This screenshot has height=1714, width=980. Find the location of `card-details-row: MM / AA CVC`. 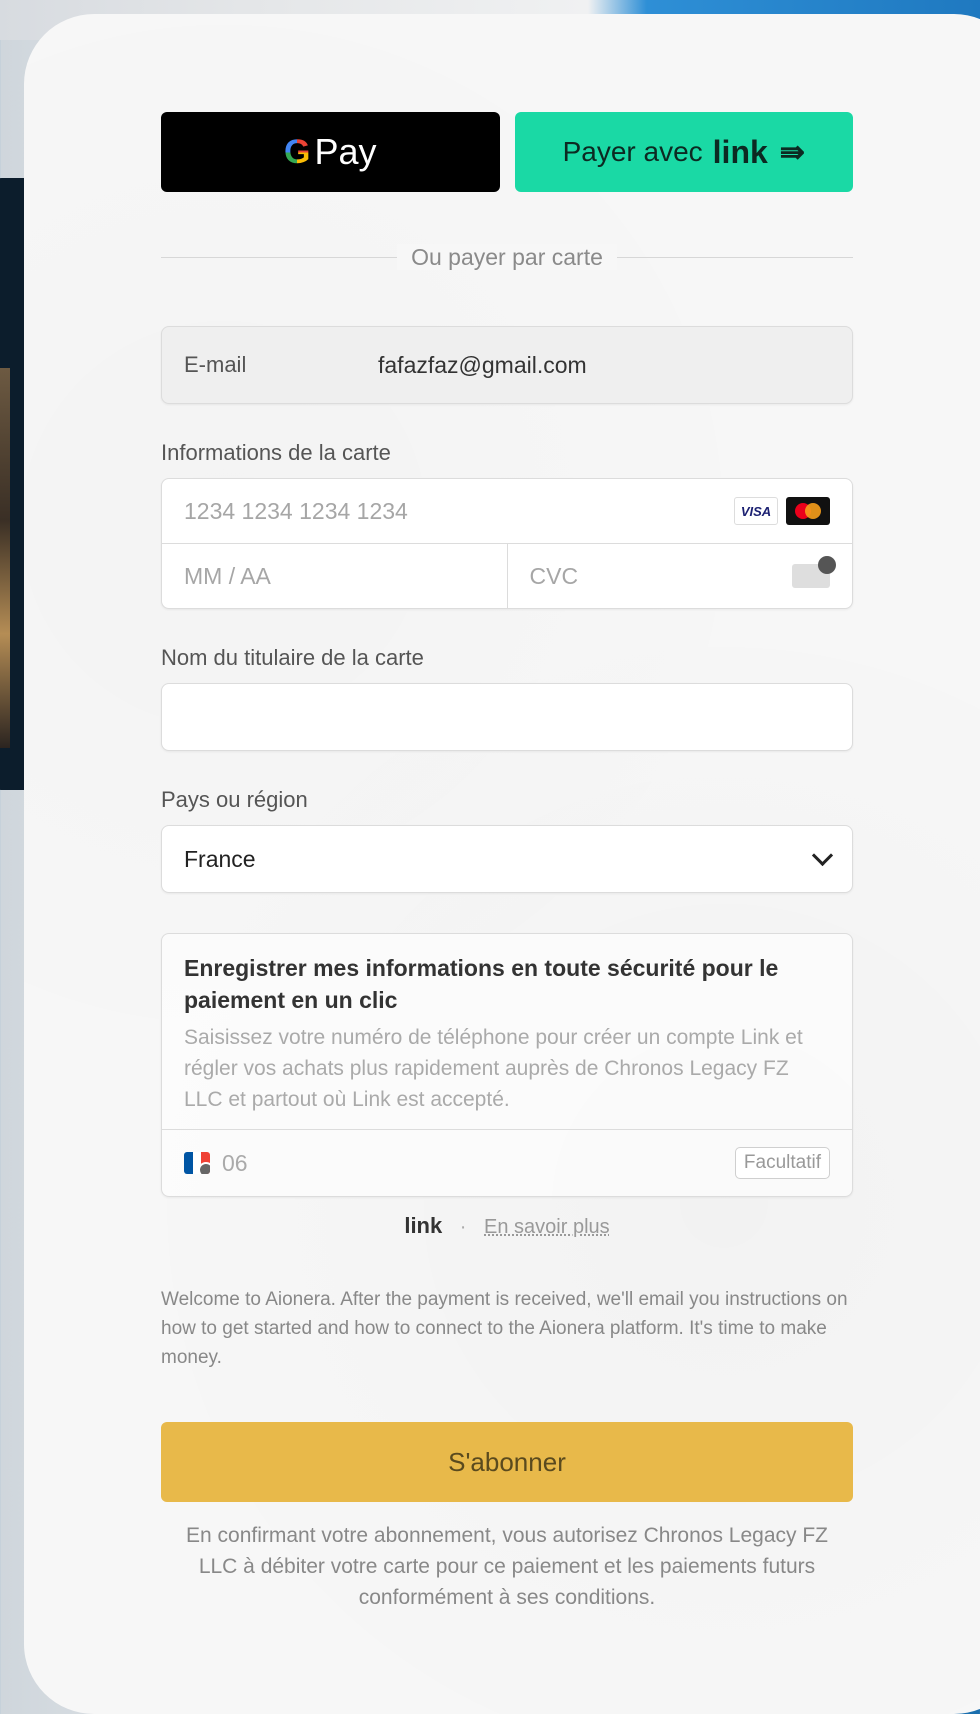

card-details-row: MM / AA CVC is located at coordinates (507, 576).